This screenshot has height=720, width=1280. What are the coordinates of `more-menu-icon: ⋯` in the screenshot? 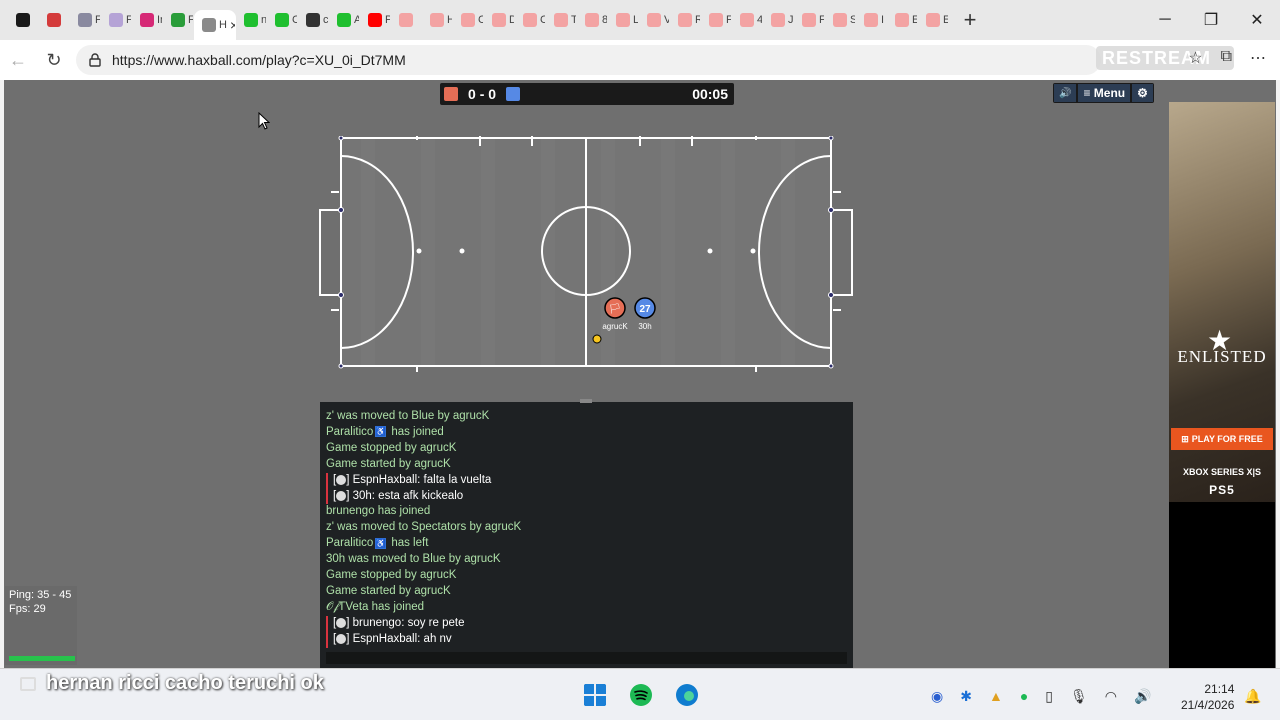 It's located at (1258, 58).